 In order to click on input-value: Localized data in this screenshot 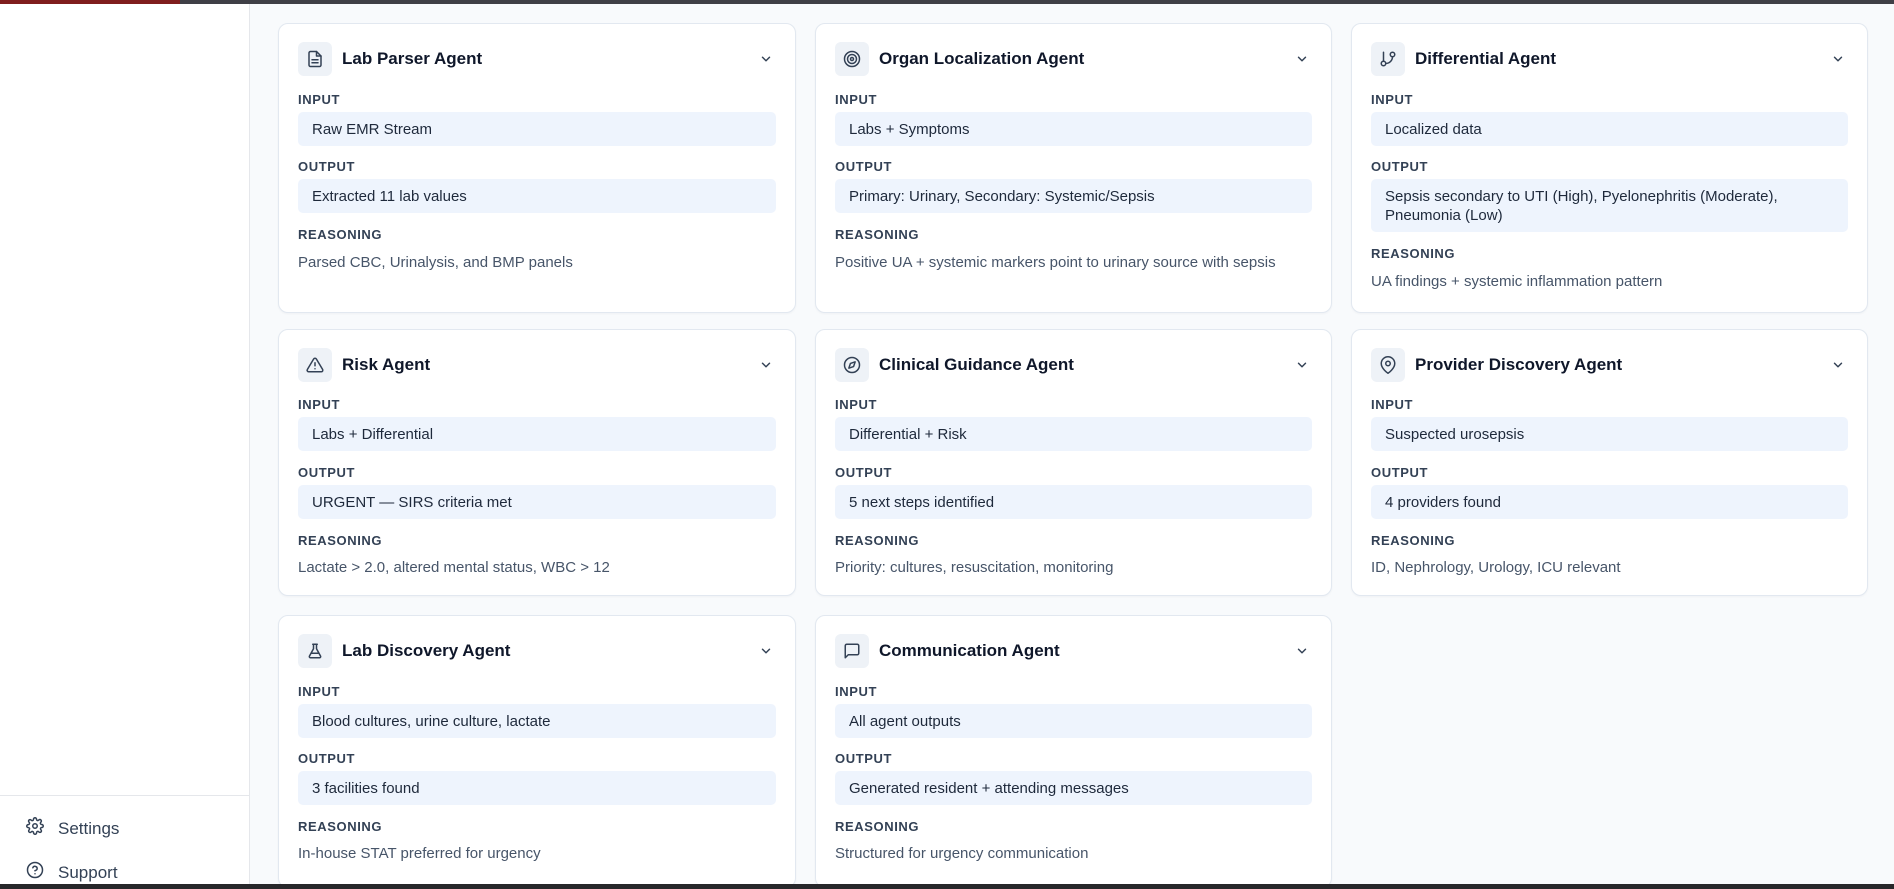, I will do `click(1609, 129)`.